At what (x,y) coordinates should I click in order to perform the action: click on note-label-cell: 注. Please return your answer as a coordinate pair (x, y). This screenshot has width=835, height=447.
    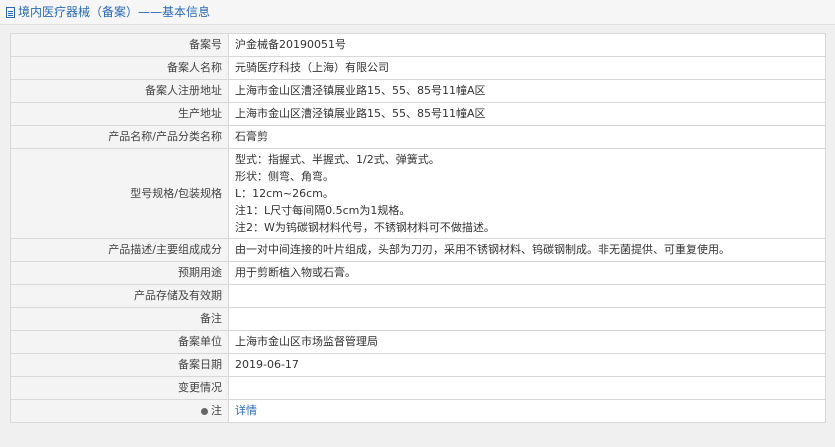
    Looking at the image, I should click on (119, 411).